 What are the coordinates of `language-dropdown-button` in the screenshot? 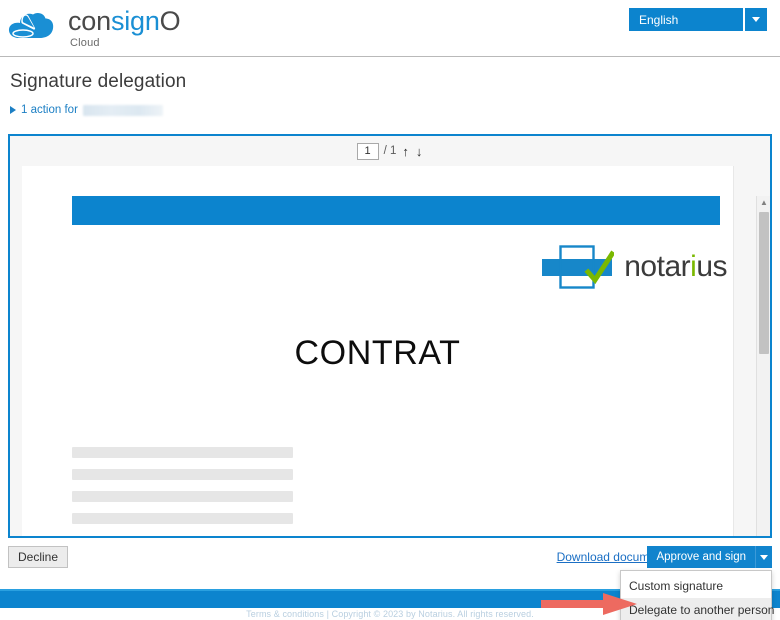 It's located at (756, 19).